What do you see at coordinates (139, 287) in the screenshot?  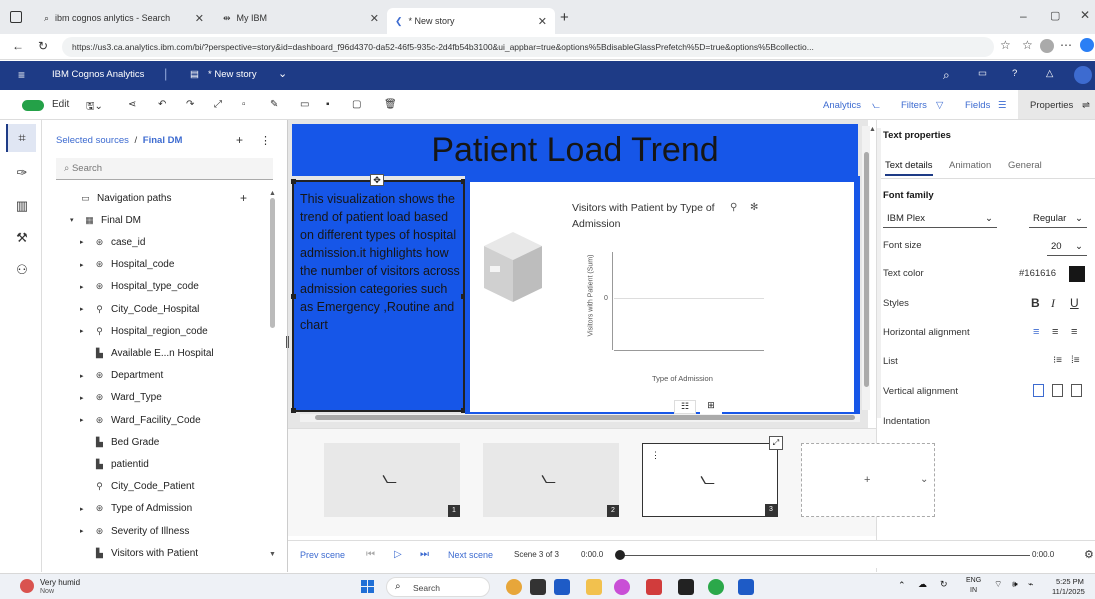 I see `tree-item: ▸ ⊛ Hospital_type_code` at bounding box center [139, 287].